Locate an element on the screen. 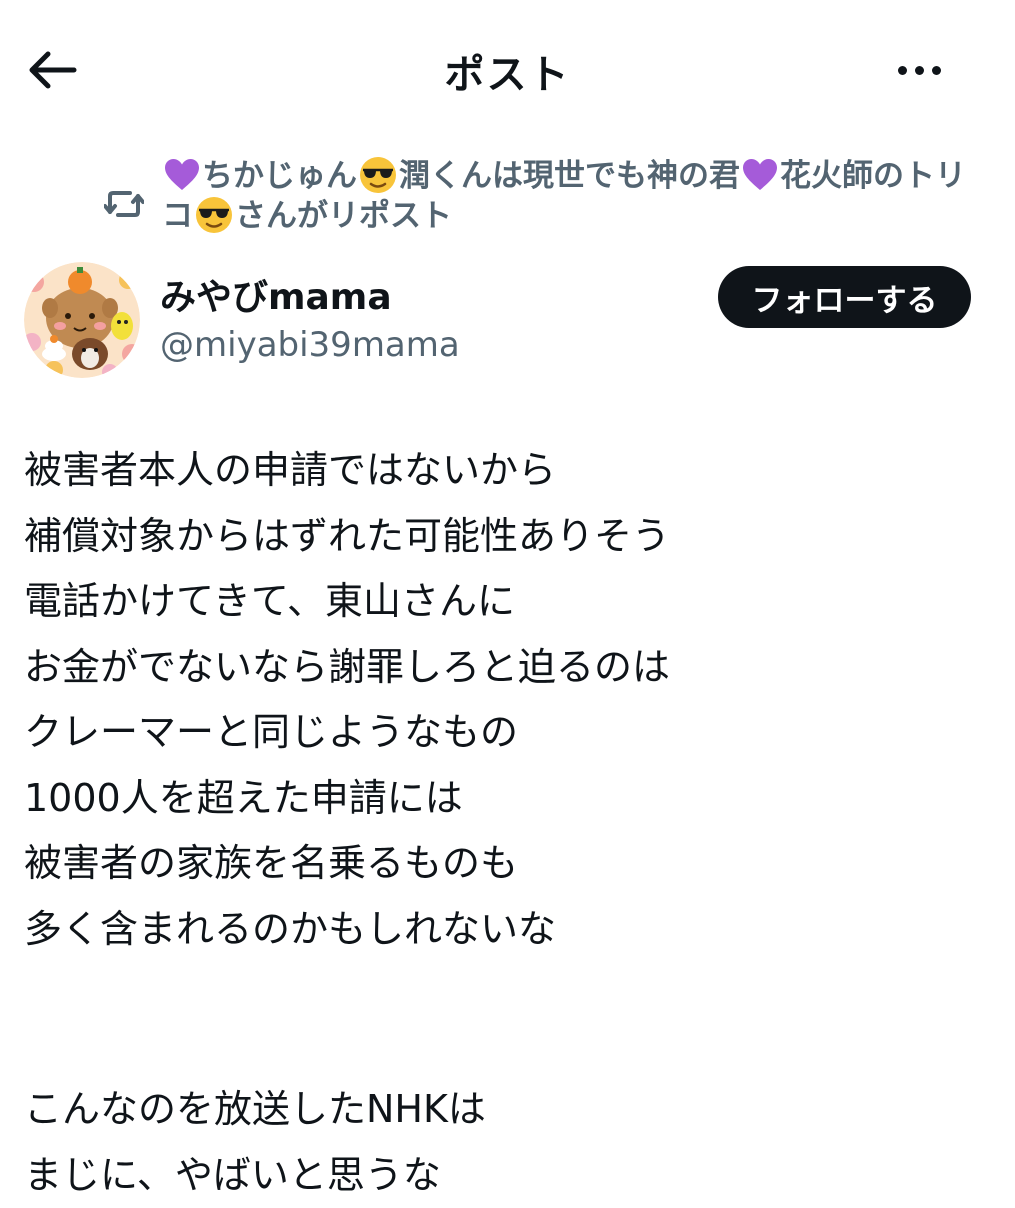 The width and height of the screenshot is (1015, 1208). back-button is located at coordinates (52, 70).